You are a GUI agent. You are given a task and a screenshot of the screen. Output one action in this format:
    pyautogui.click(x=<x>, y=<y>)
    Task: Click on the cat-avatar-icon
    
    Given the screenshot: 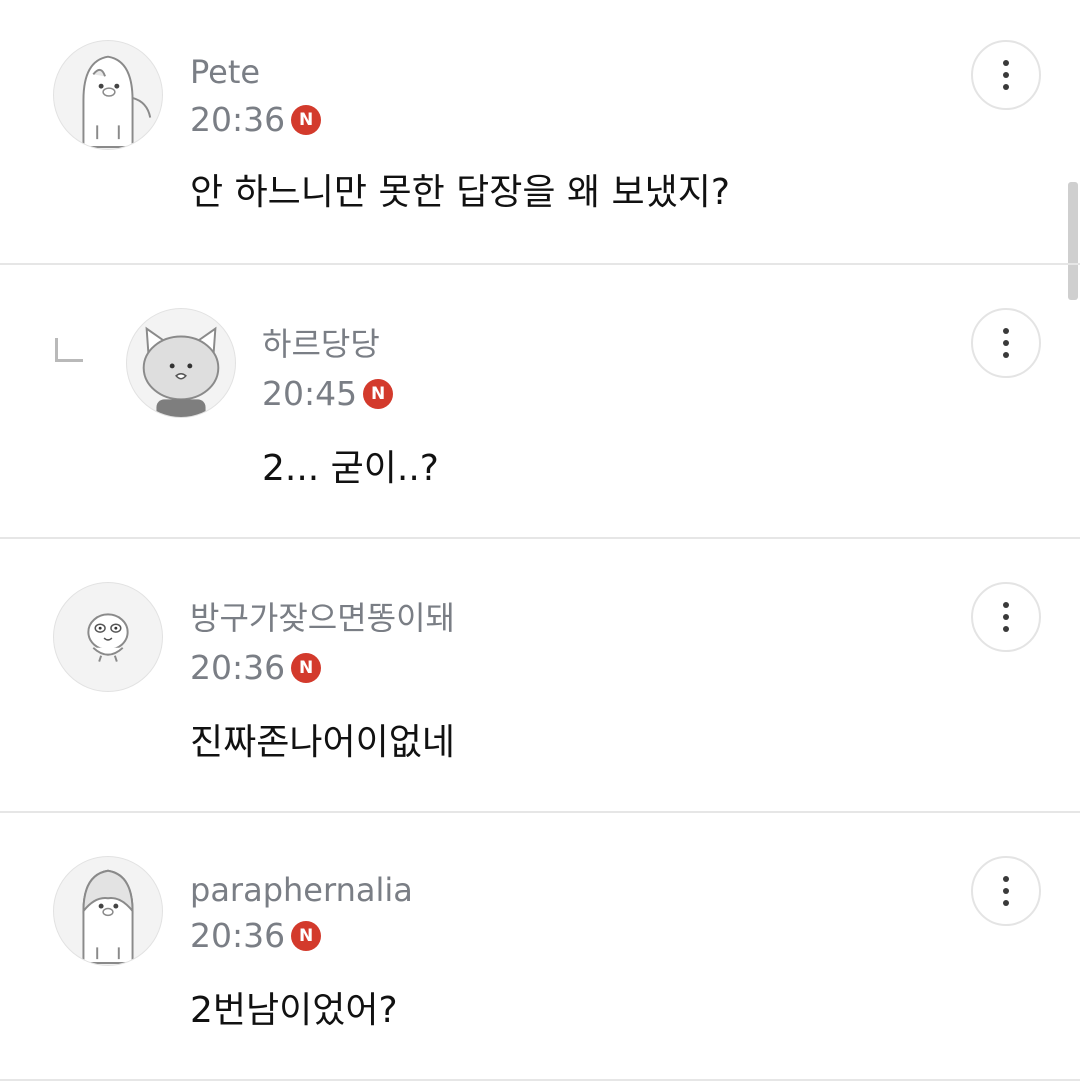 What is the action you would take?
    pyautogui.click(x=181, y=363)
    